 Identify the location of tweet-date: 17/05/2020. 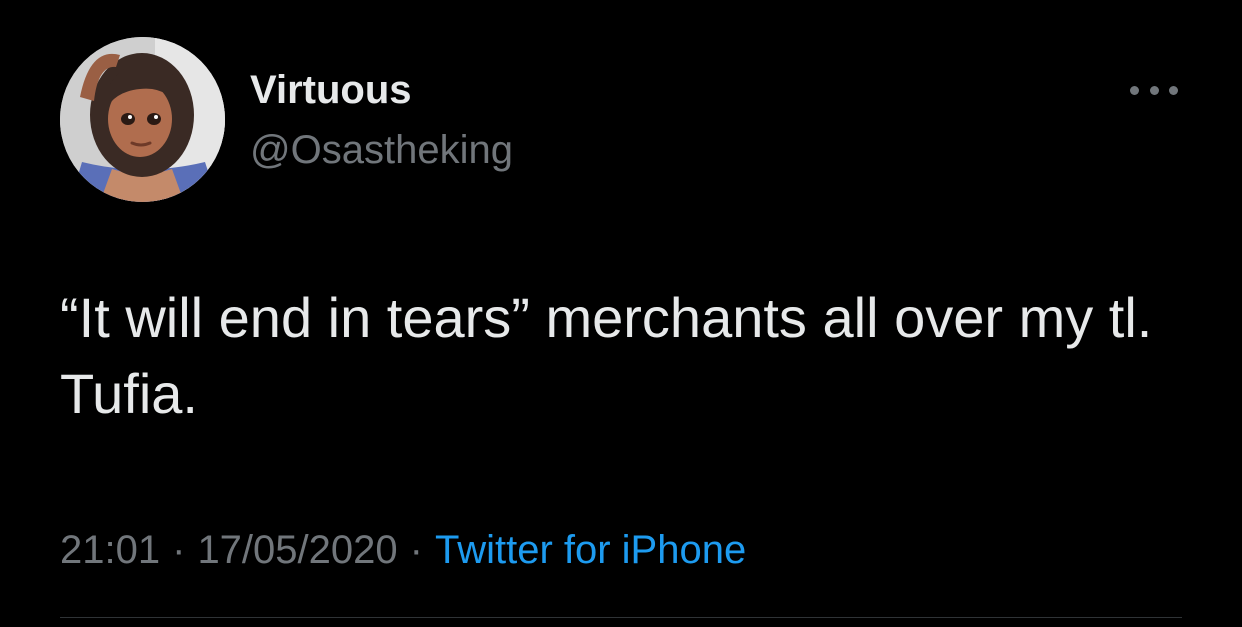
(297, 550).